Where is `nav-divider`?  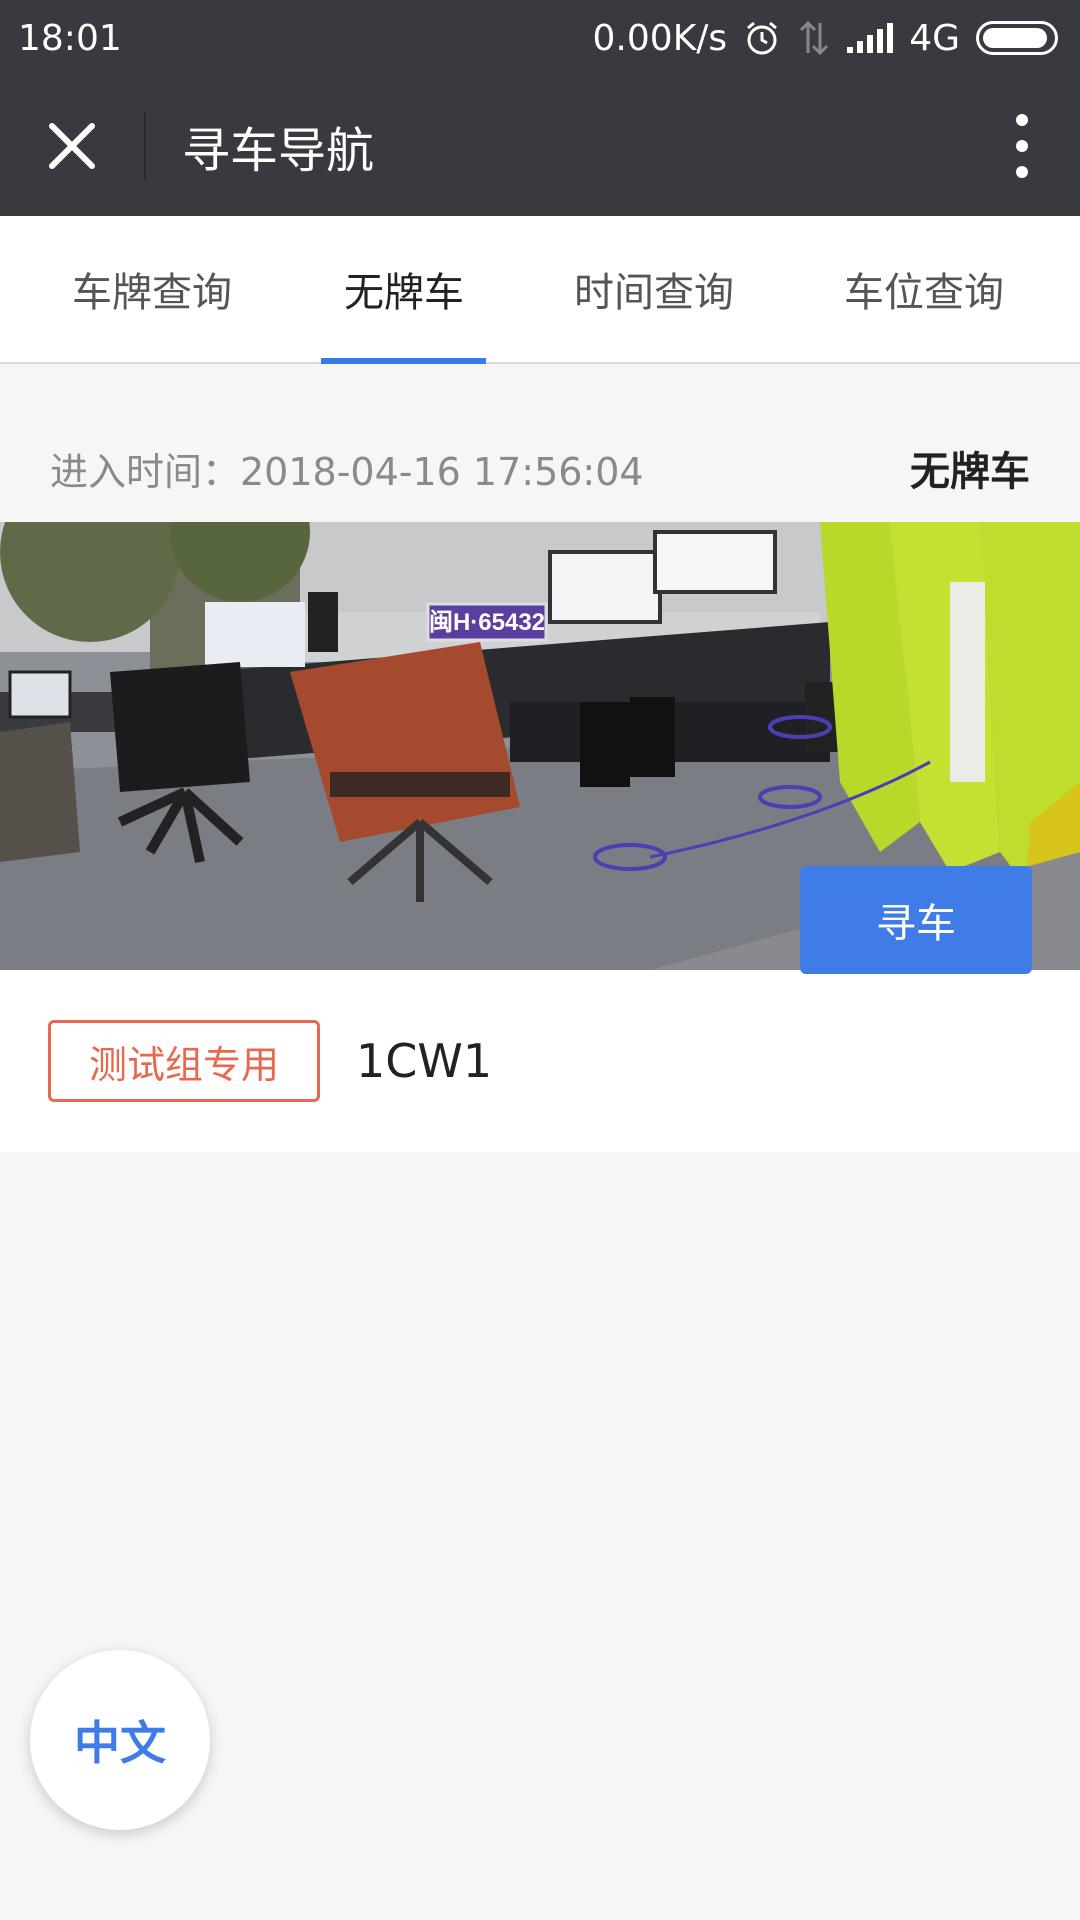 nav-divider is located at coordinates (145, 146).